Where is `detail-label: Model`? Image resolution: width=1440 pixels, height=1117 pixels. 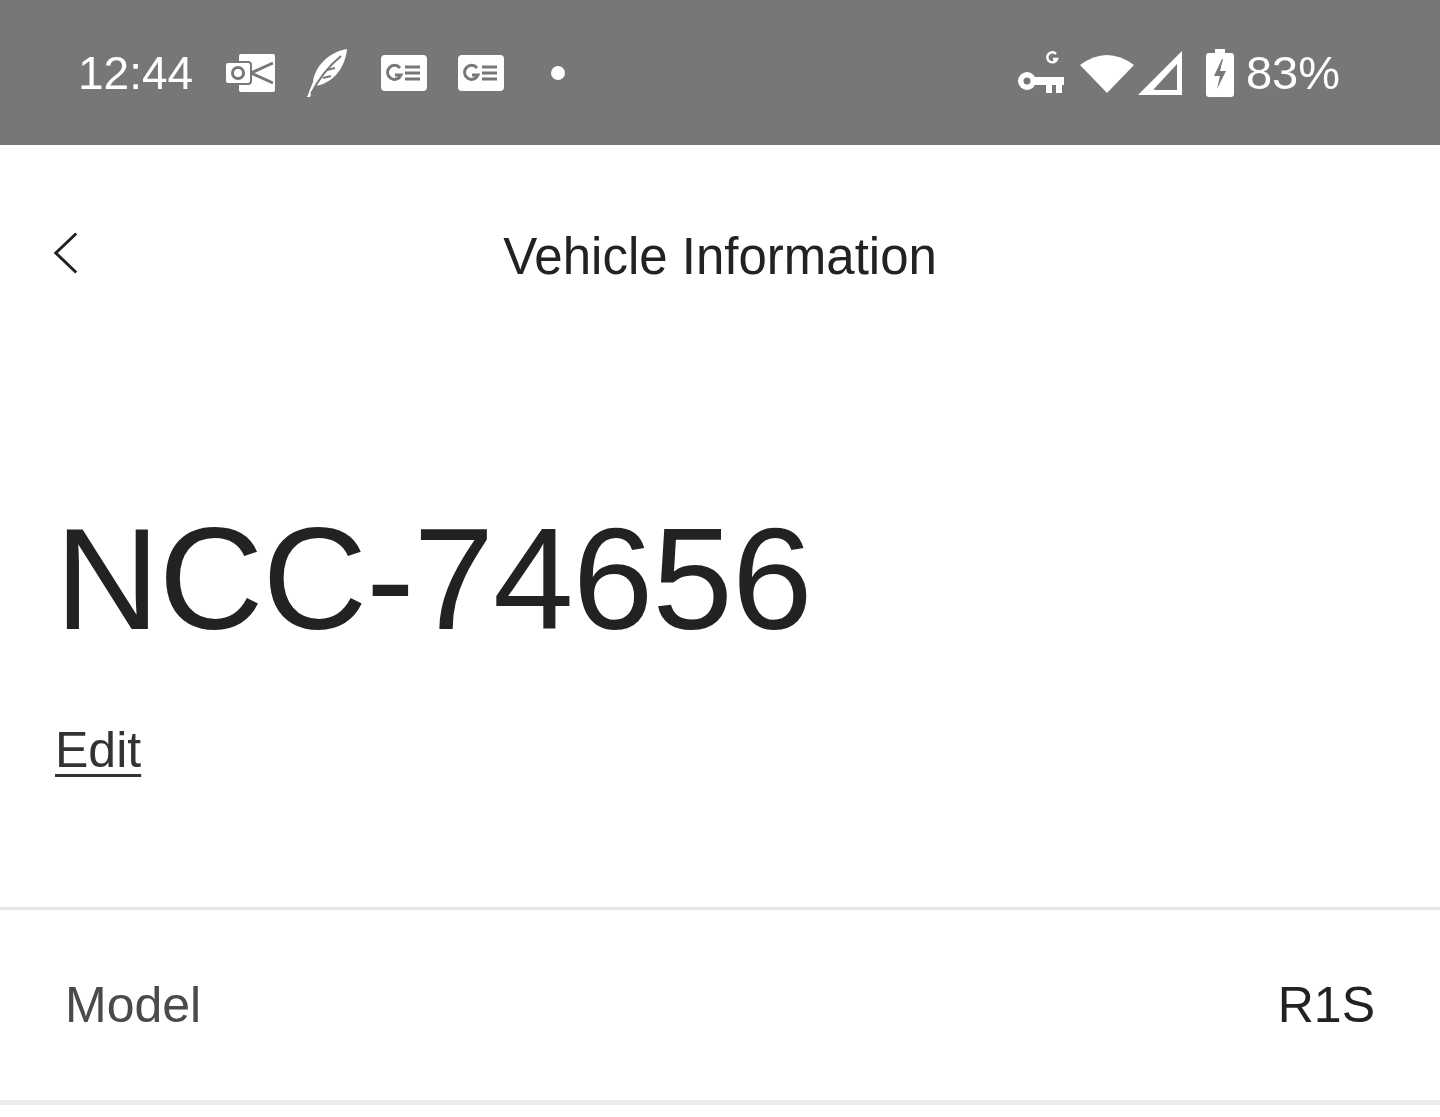 detail-label: Model is located at coordinates (133, 1005).